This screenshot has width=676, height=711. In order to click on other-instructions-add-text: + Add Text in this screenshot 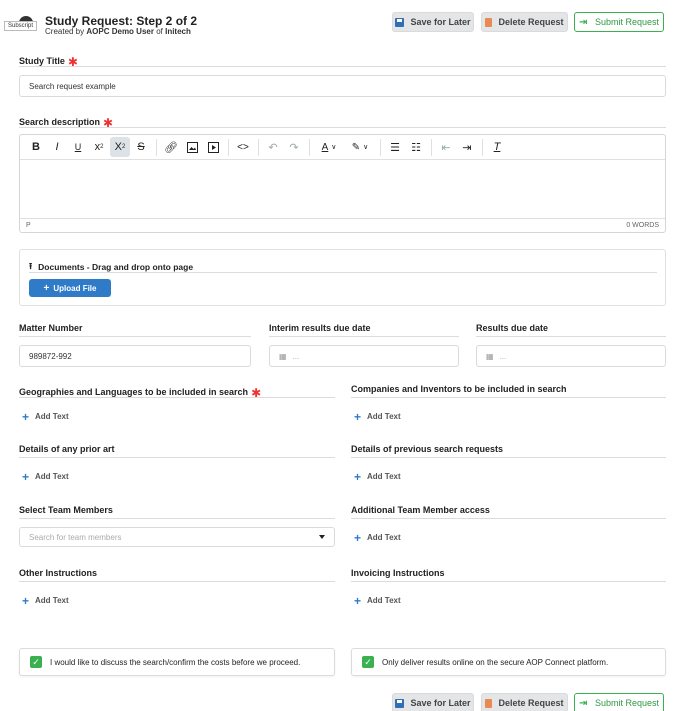, I will do `click(45, 600)`.